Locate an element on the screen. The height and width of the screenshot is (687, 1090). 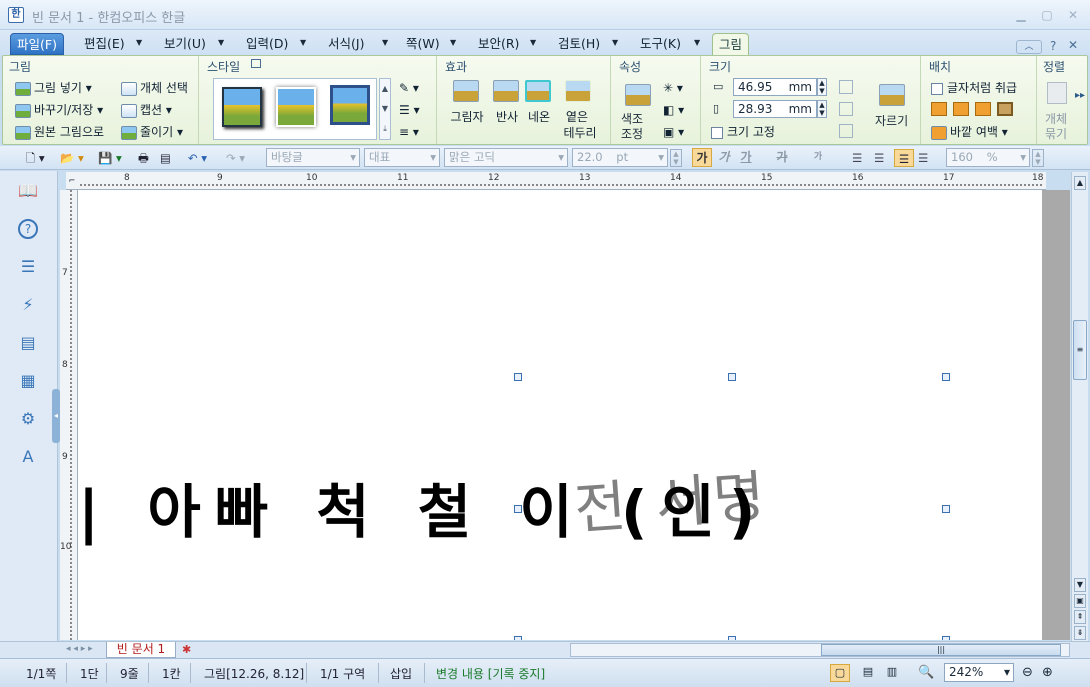
font-size-field: 22.0 pt ▾ is located at coordinates (620, 157).